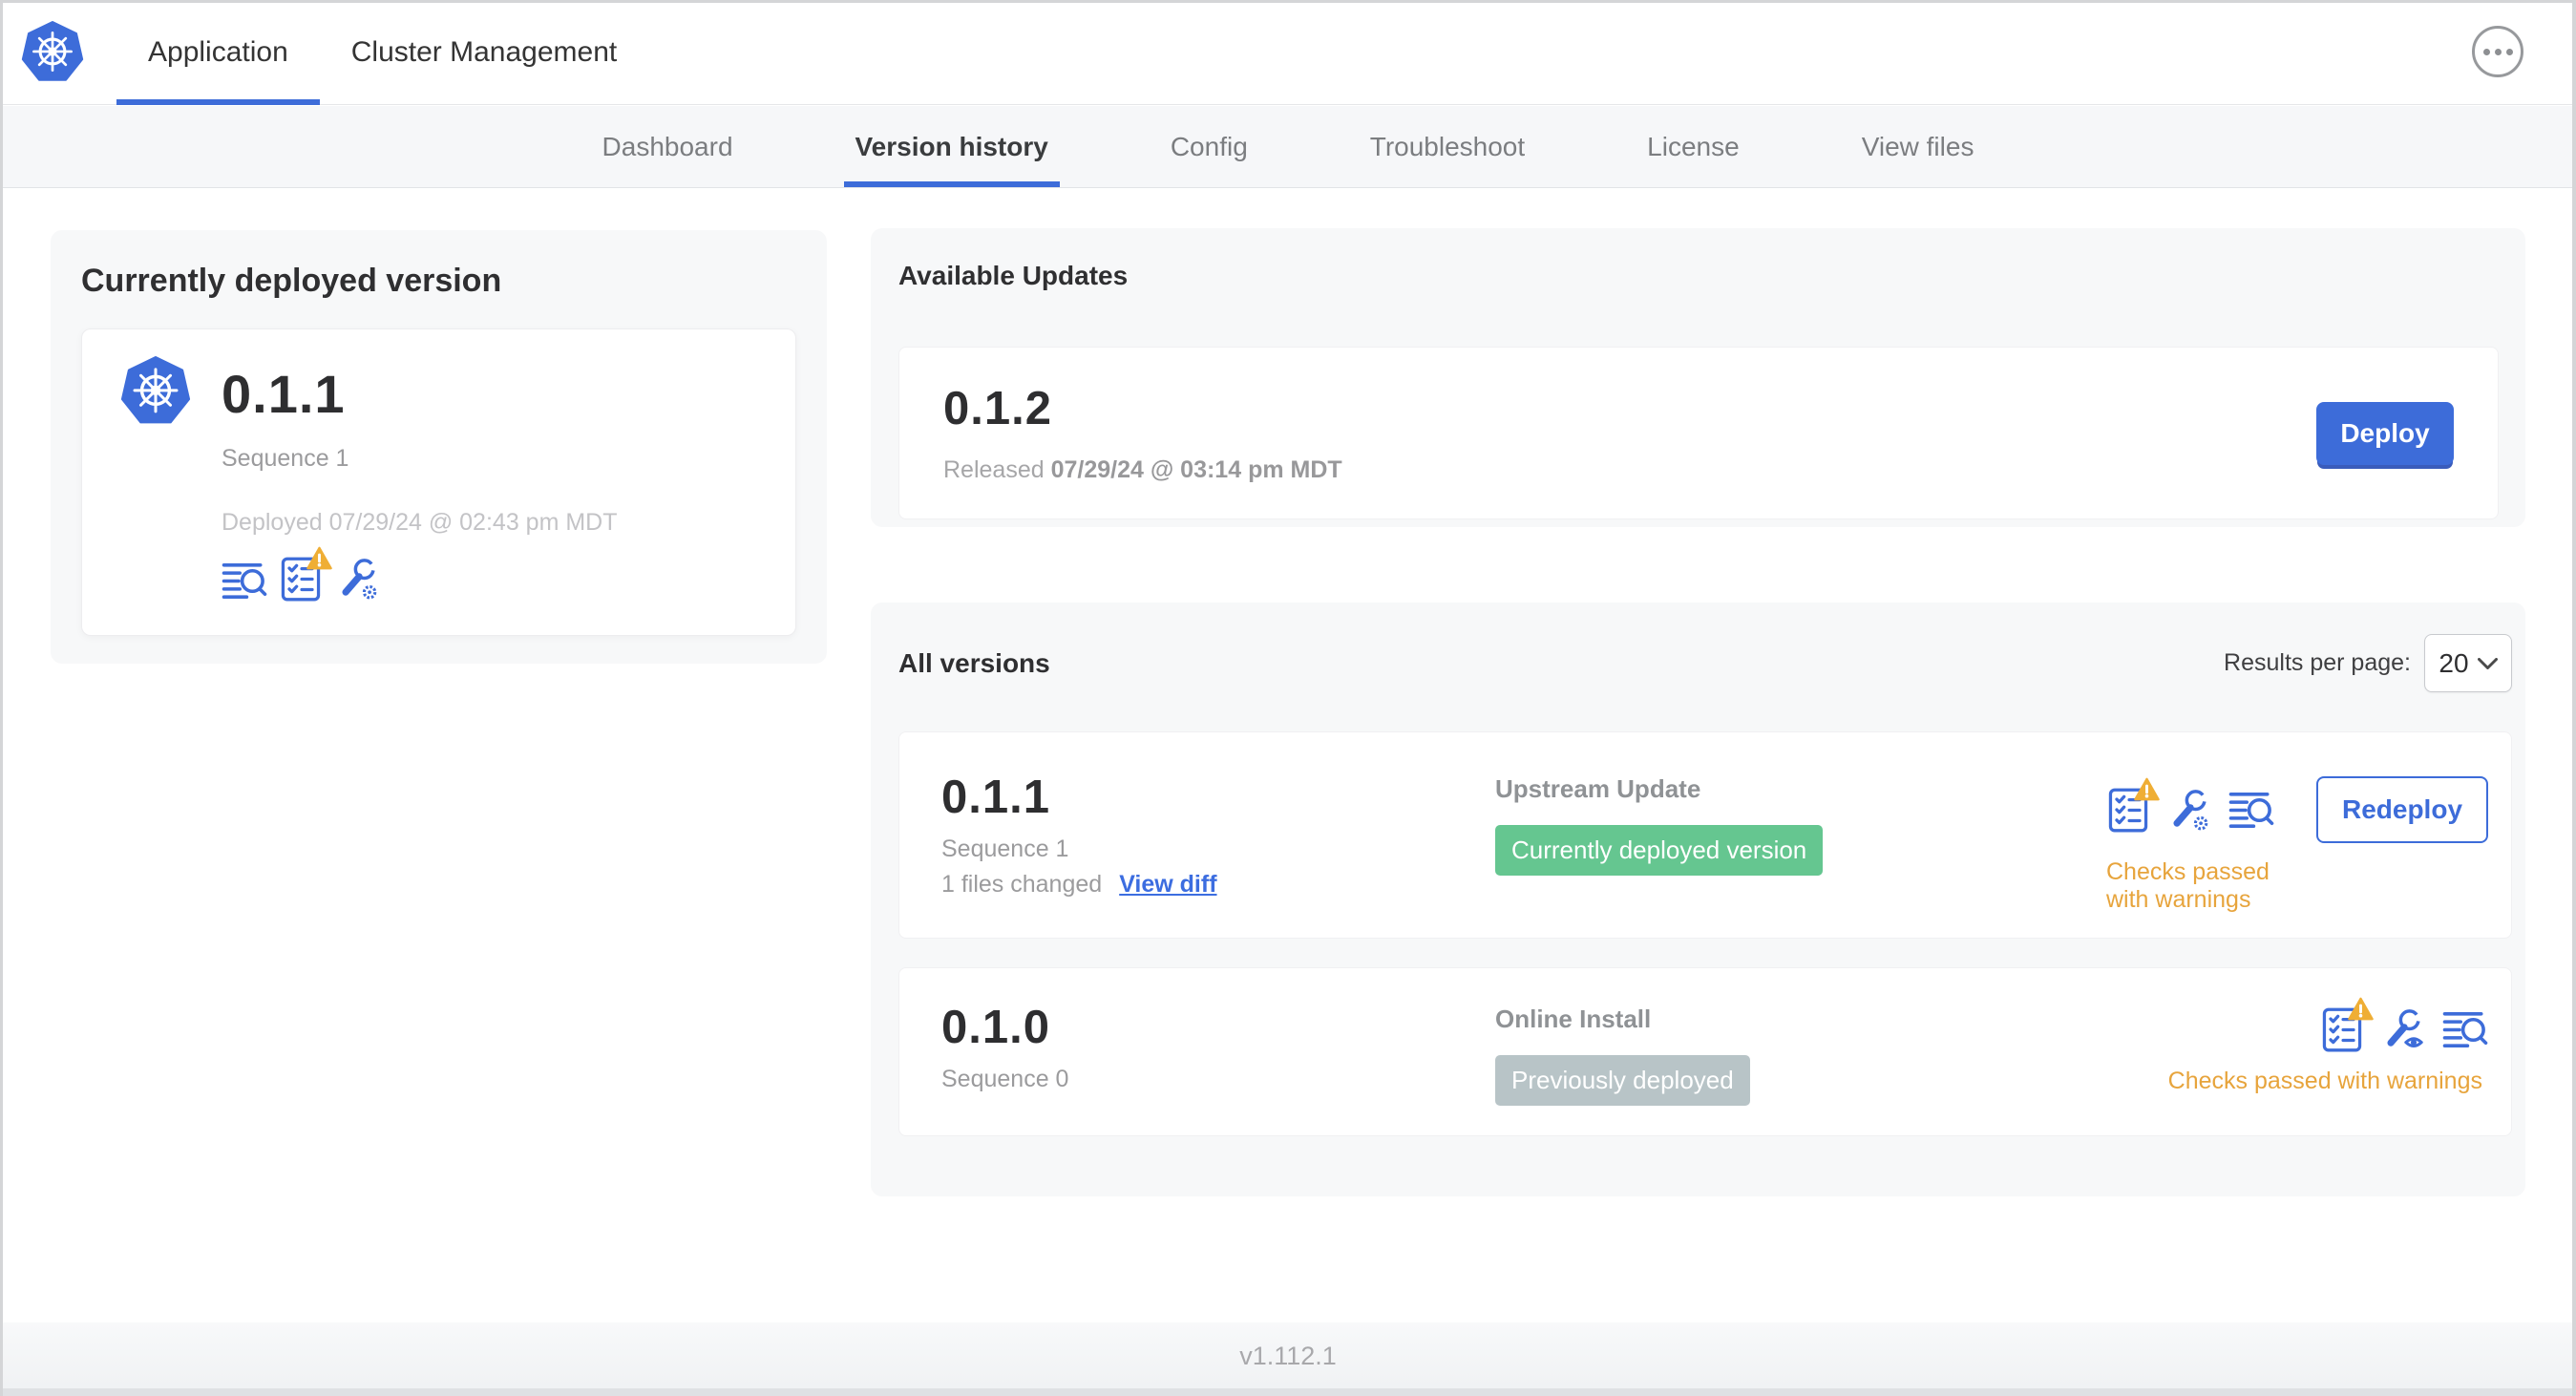  Describe the element at coordinates (285, 458) in the screenshot. I see `current-version-sequence: Sequence 1` at that location.